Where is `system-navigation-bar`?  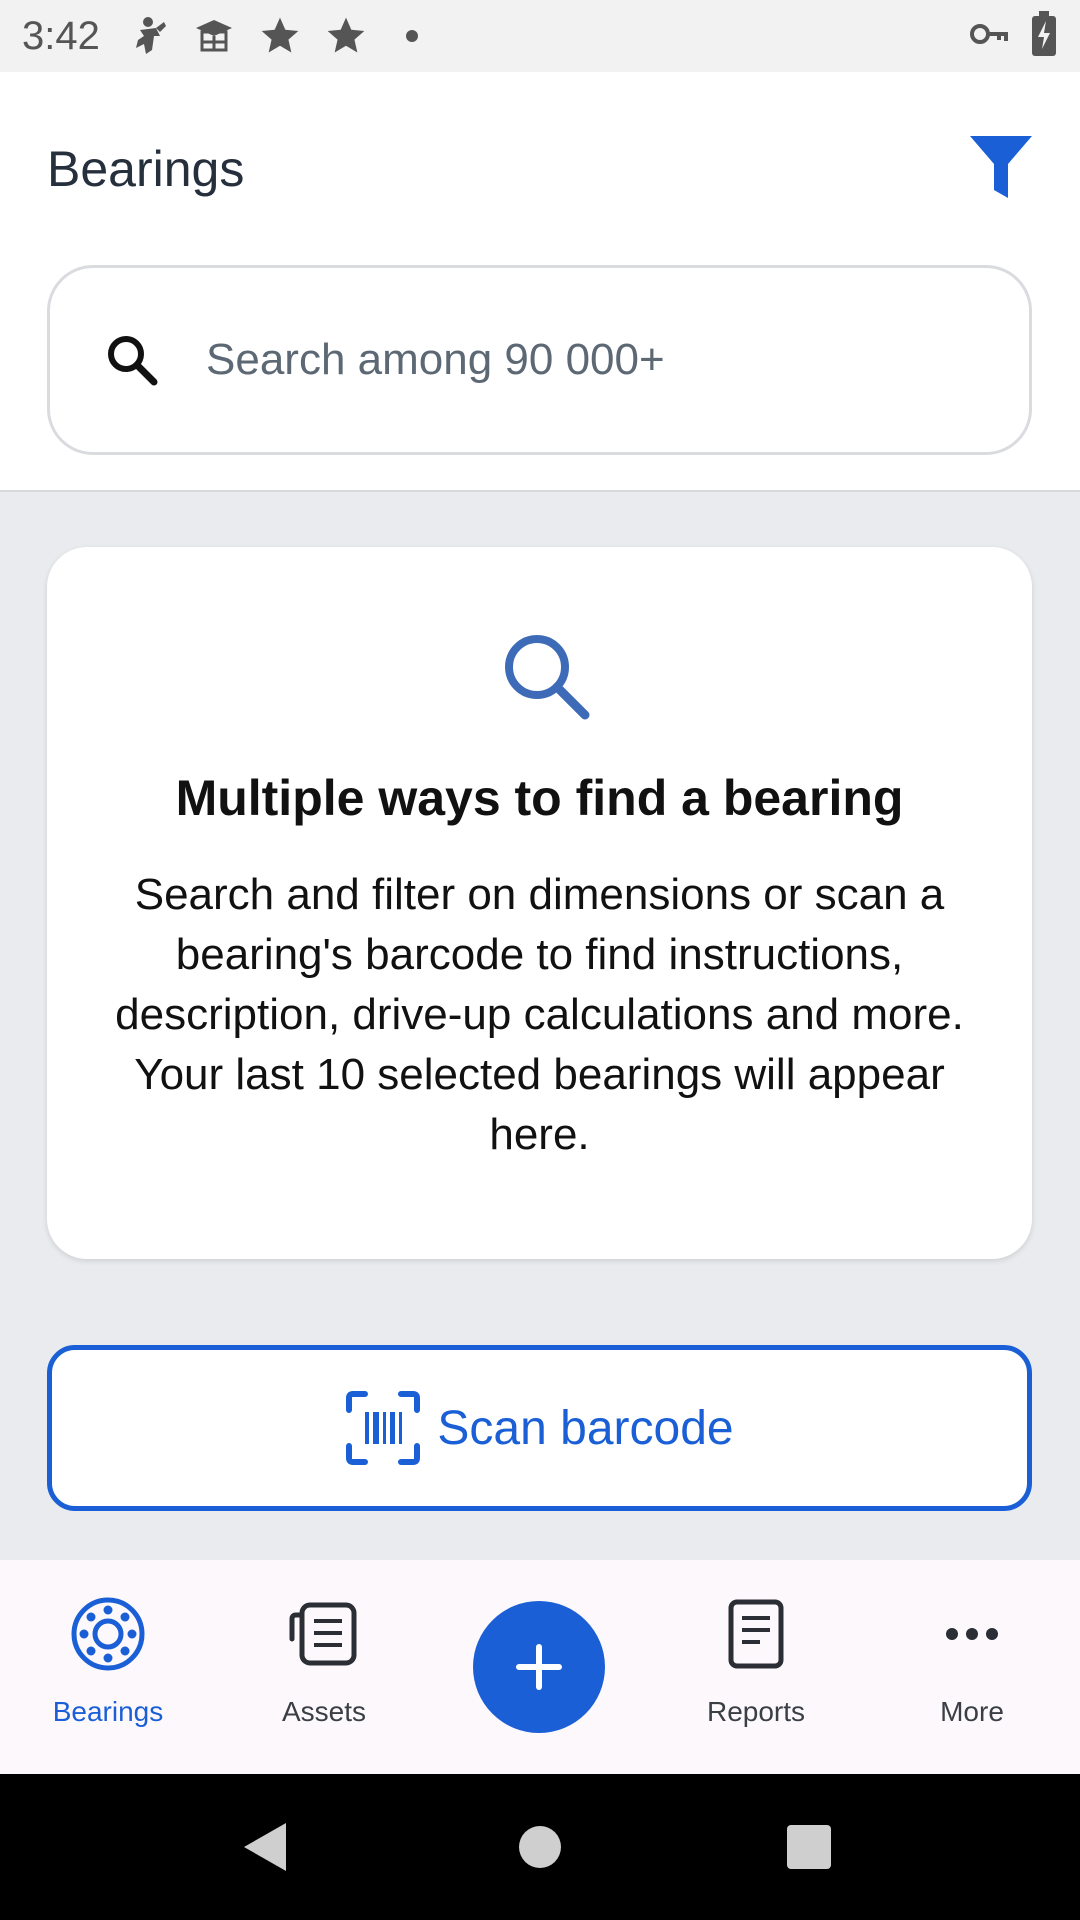 system-navigation-bar is located at coordinates (540, 1847).